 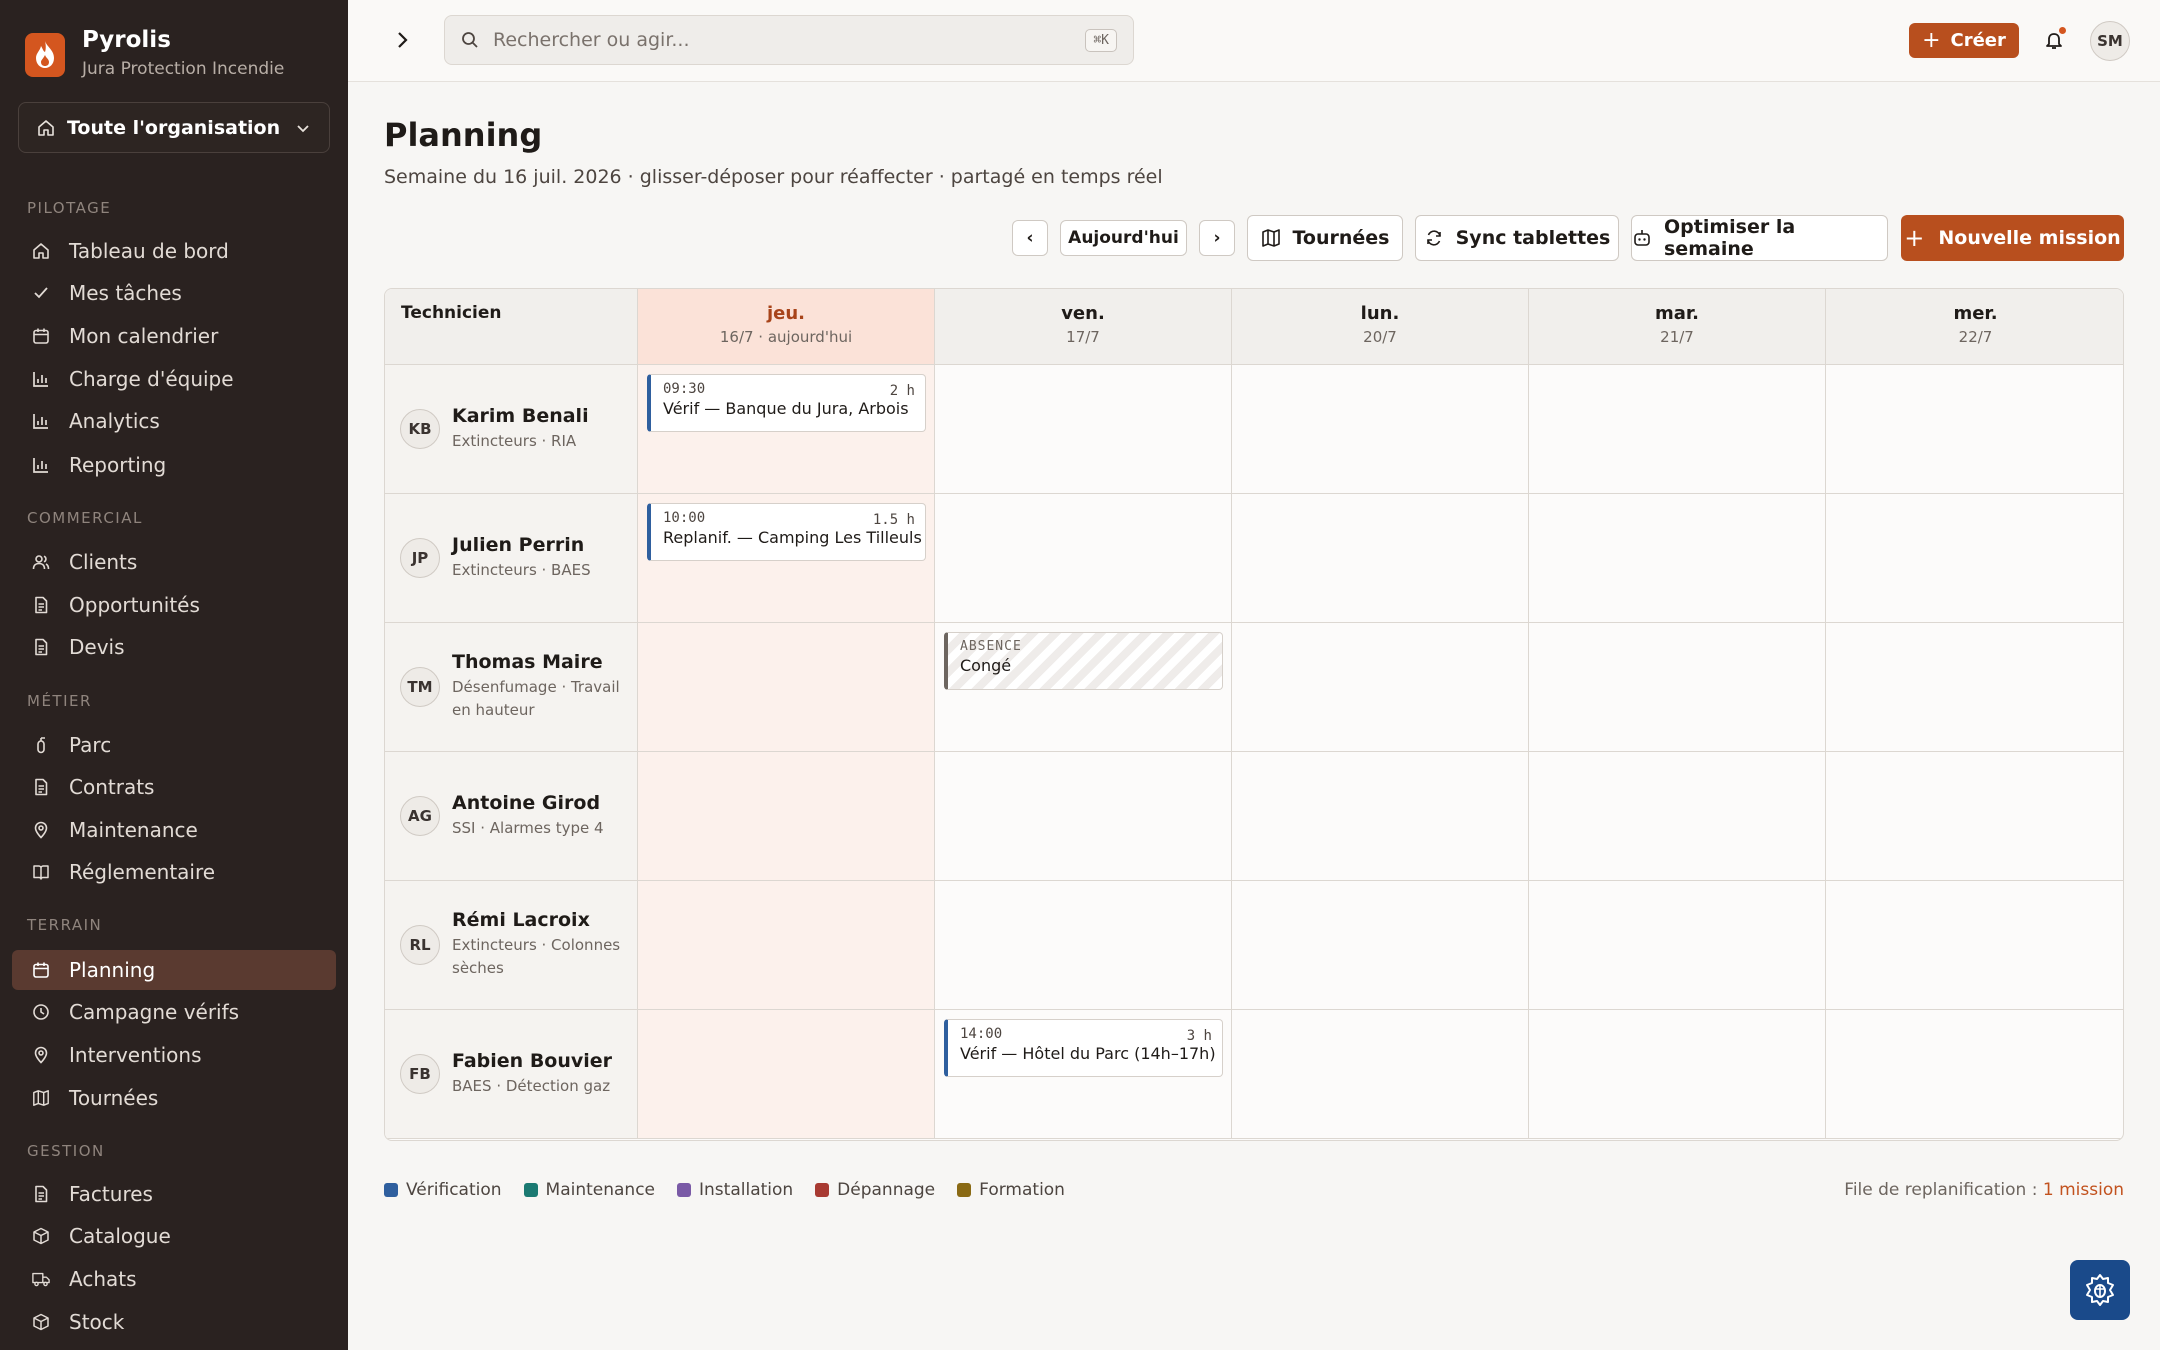 What do you see at coordinates (773, 40) in the screenshot?
I see `search-input` at bounding box center [773, 40].